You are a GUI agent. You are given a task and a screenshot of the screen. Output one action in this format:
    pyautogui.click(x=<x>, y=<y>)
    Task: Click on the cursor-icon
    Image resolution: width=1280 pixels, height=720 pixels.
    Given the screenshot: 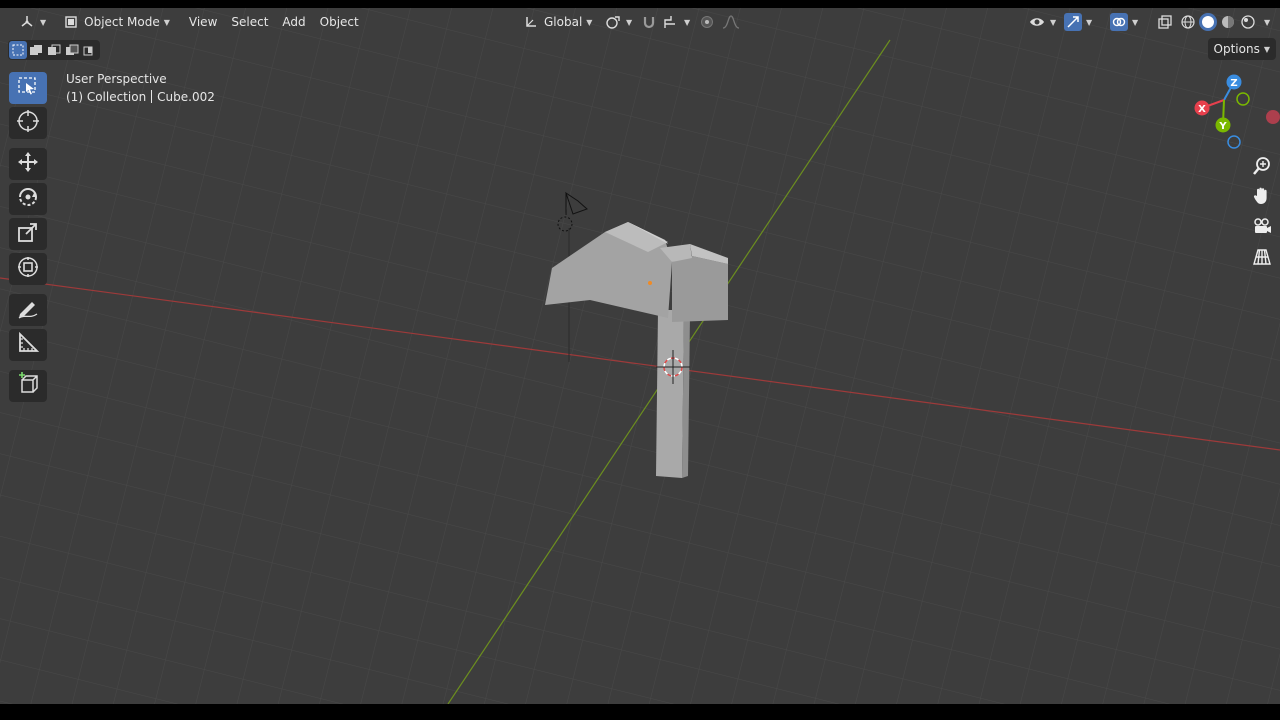 What is the action you would take?
    pyautogui.click(x=28, y=123)
    